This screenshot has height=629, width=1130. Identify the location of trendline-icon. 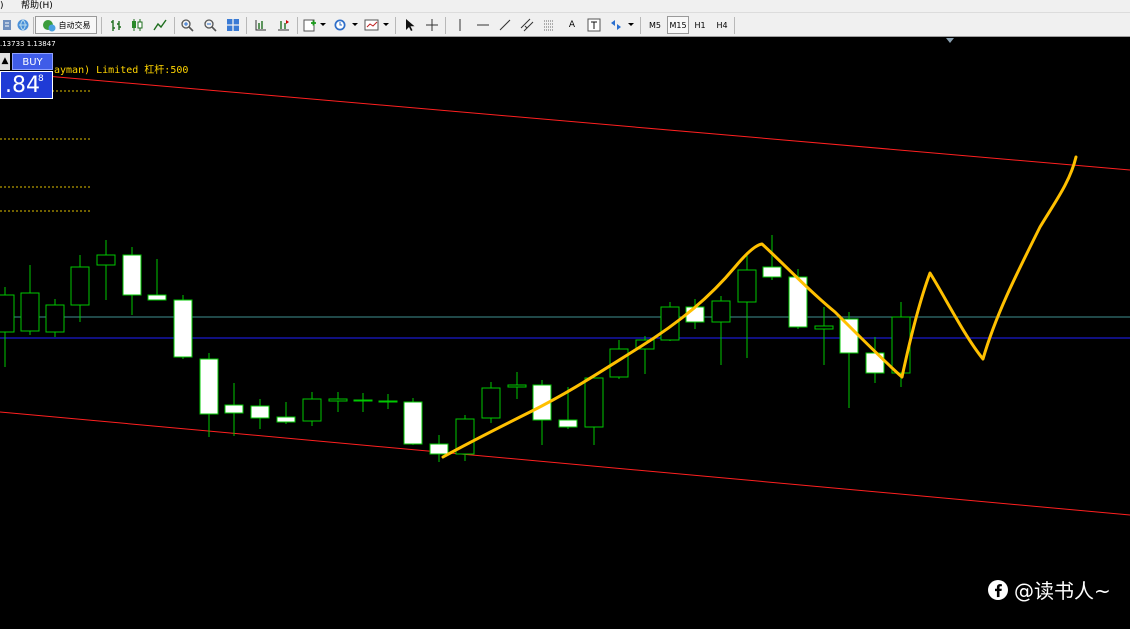
(505, 25).